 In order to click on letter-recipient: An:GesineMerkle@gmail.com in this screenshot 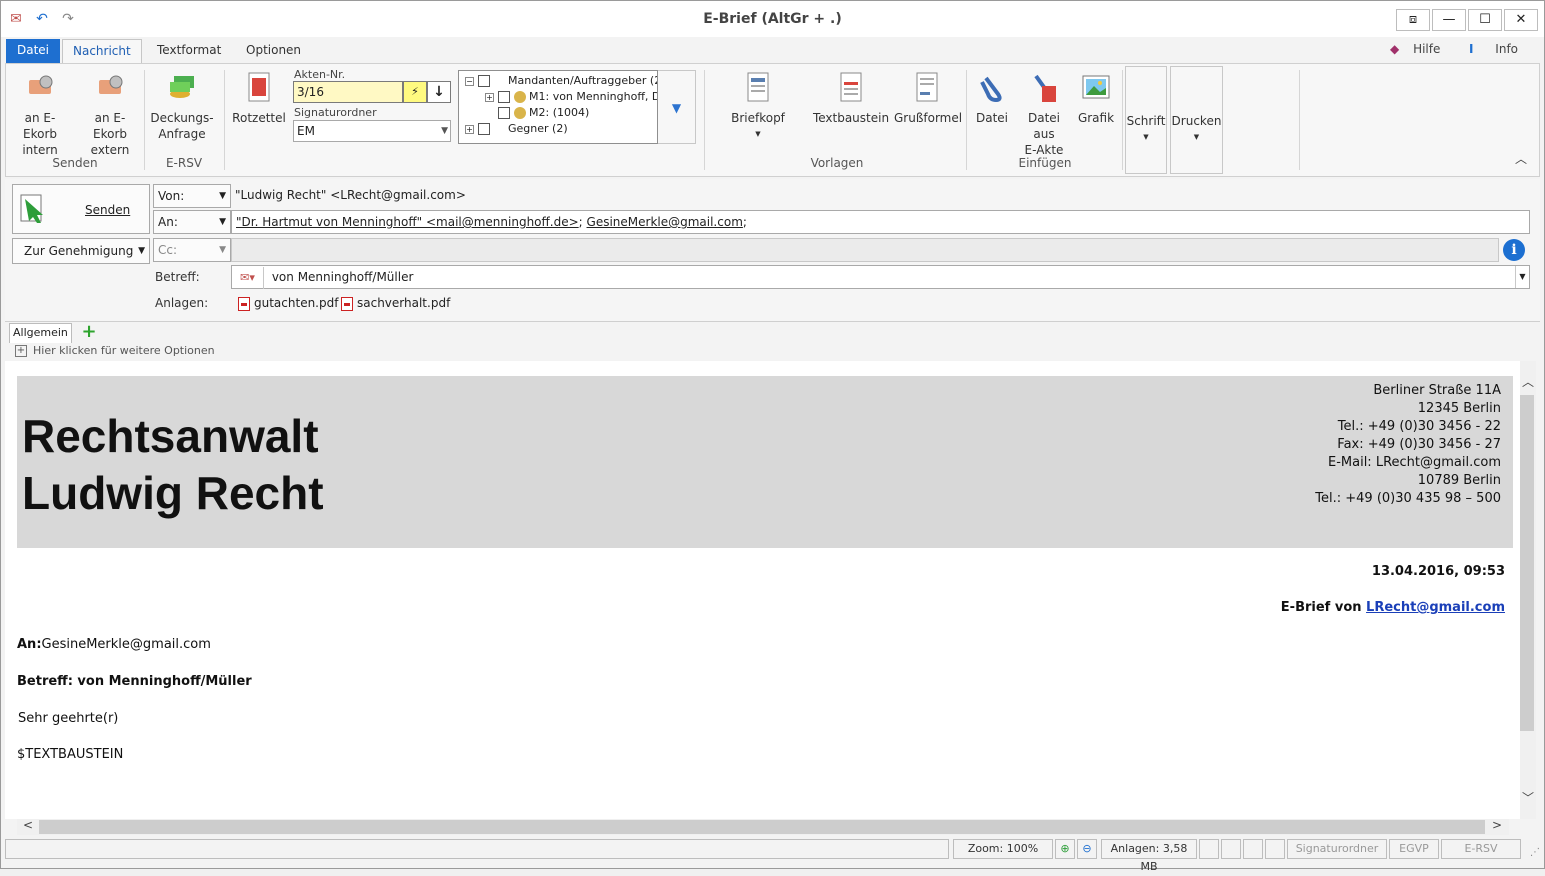, I will do `click(114, 644)`.